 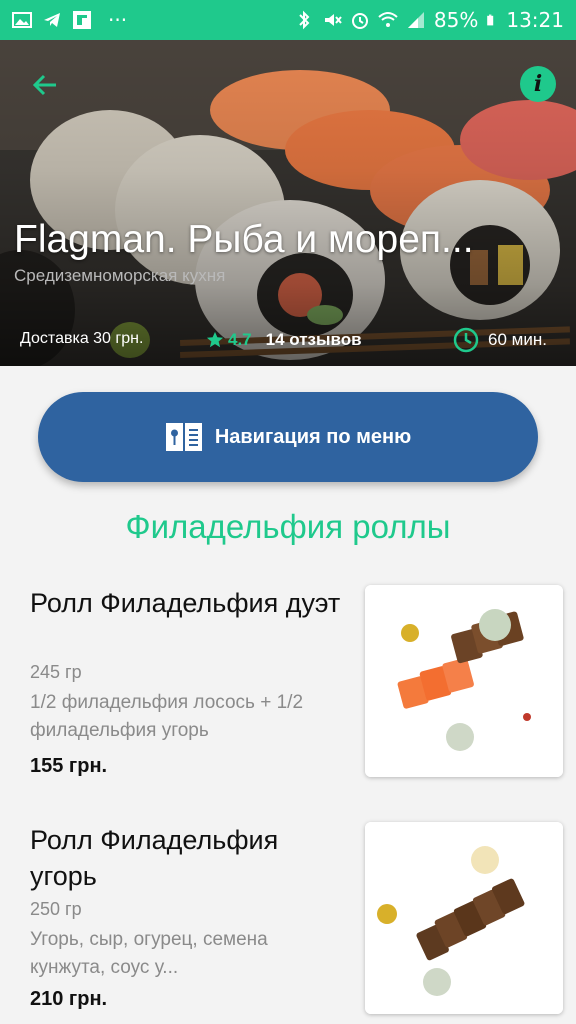 I want to click on back-arrow-icon, so click(x=44, y=85).